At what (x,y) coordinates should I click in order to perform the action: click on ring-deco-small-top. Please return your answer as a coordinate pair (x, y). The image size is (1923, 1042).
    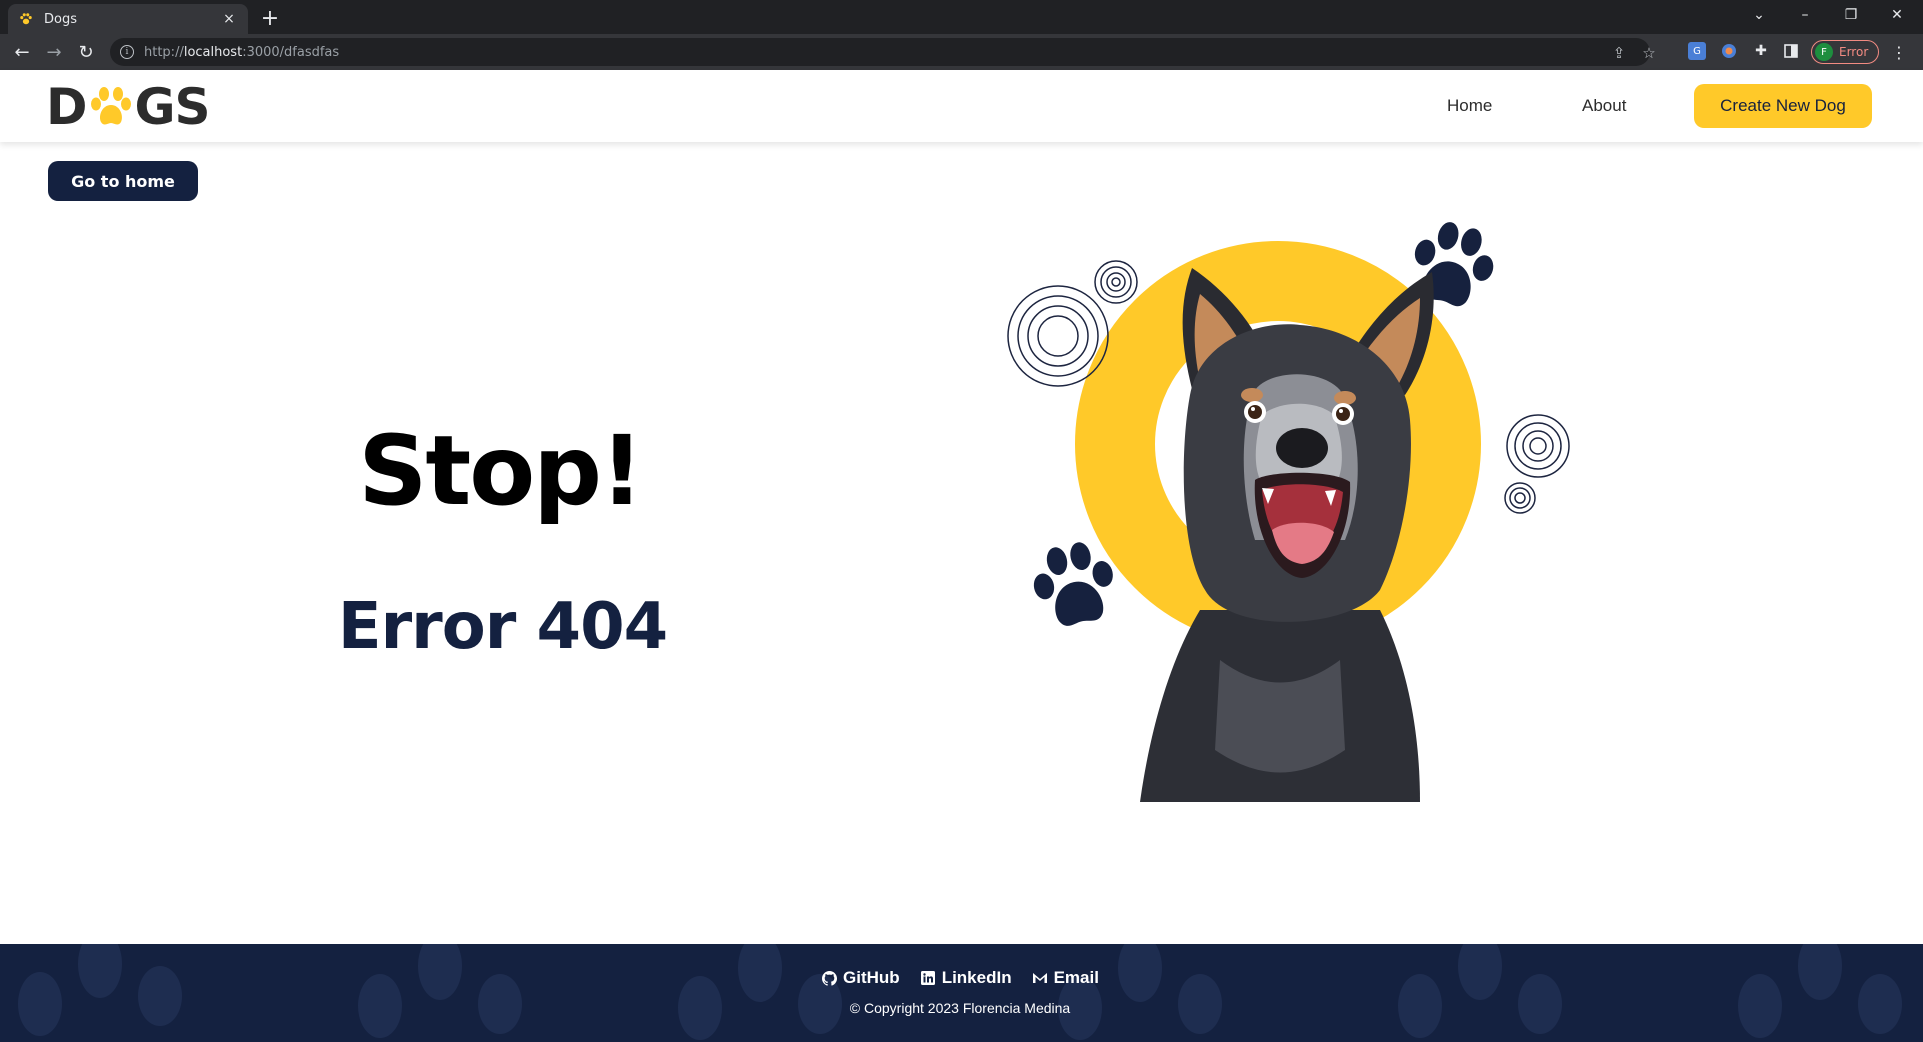
    Looking at the image, I should click on (1116, 282).